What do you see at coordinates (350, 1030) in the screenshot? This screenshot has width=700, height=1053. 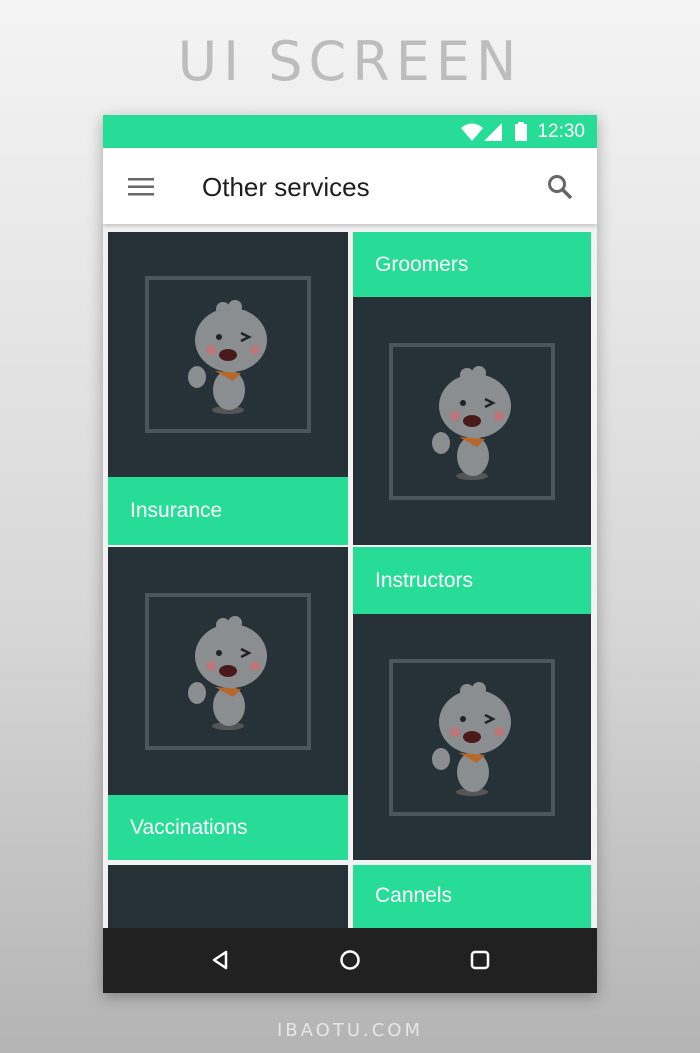 I see `watermark-footer: IBAOTU.COM` at bounding box center [350, 1030].